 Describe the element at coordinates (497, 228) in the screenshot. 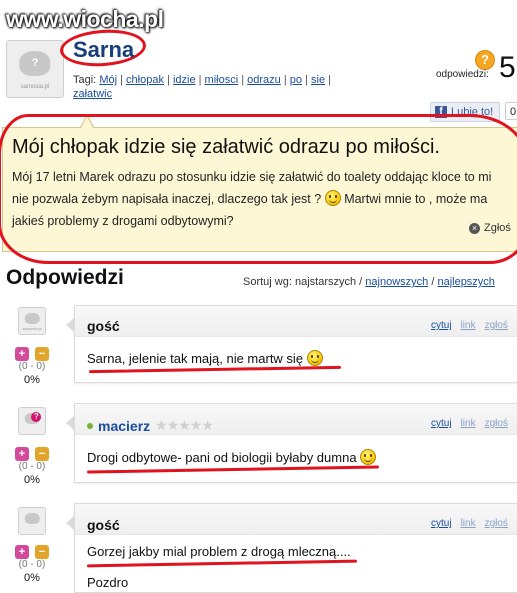

I see `report-label: Zgłoś` at that location.